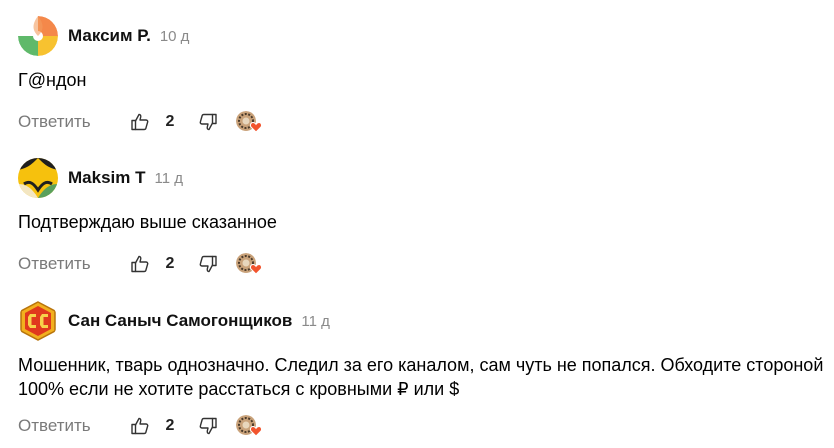 The image size is (834, 448). What do you see at coordinates (421, 321) in the screenshot?
I see `comment-header: Сан Саныч Самогонщиков 11 д` at bounding box center [421, 321].